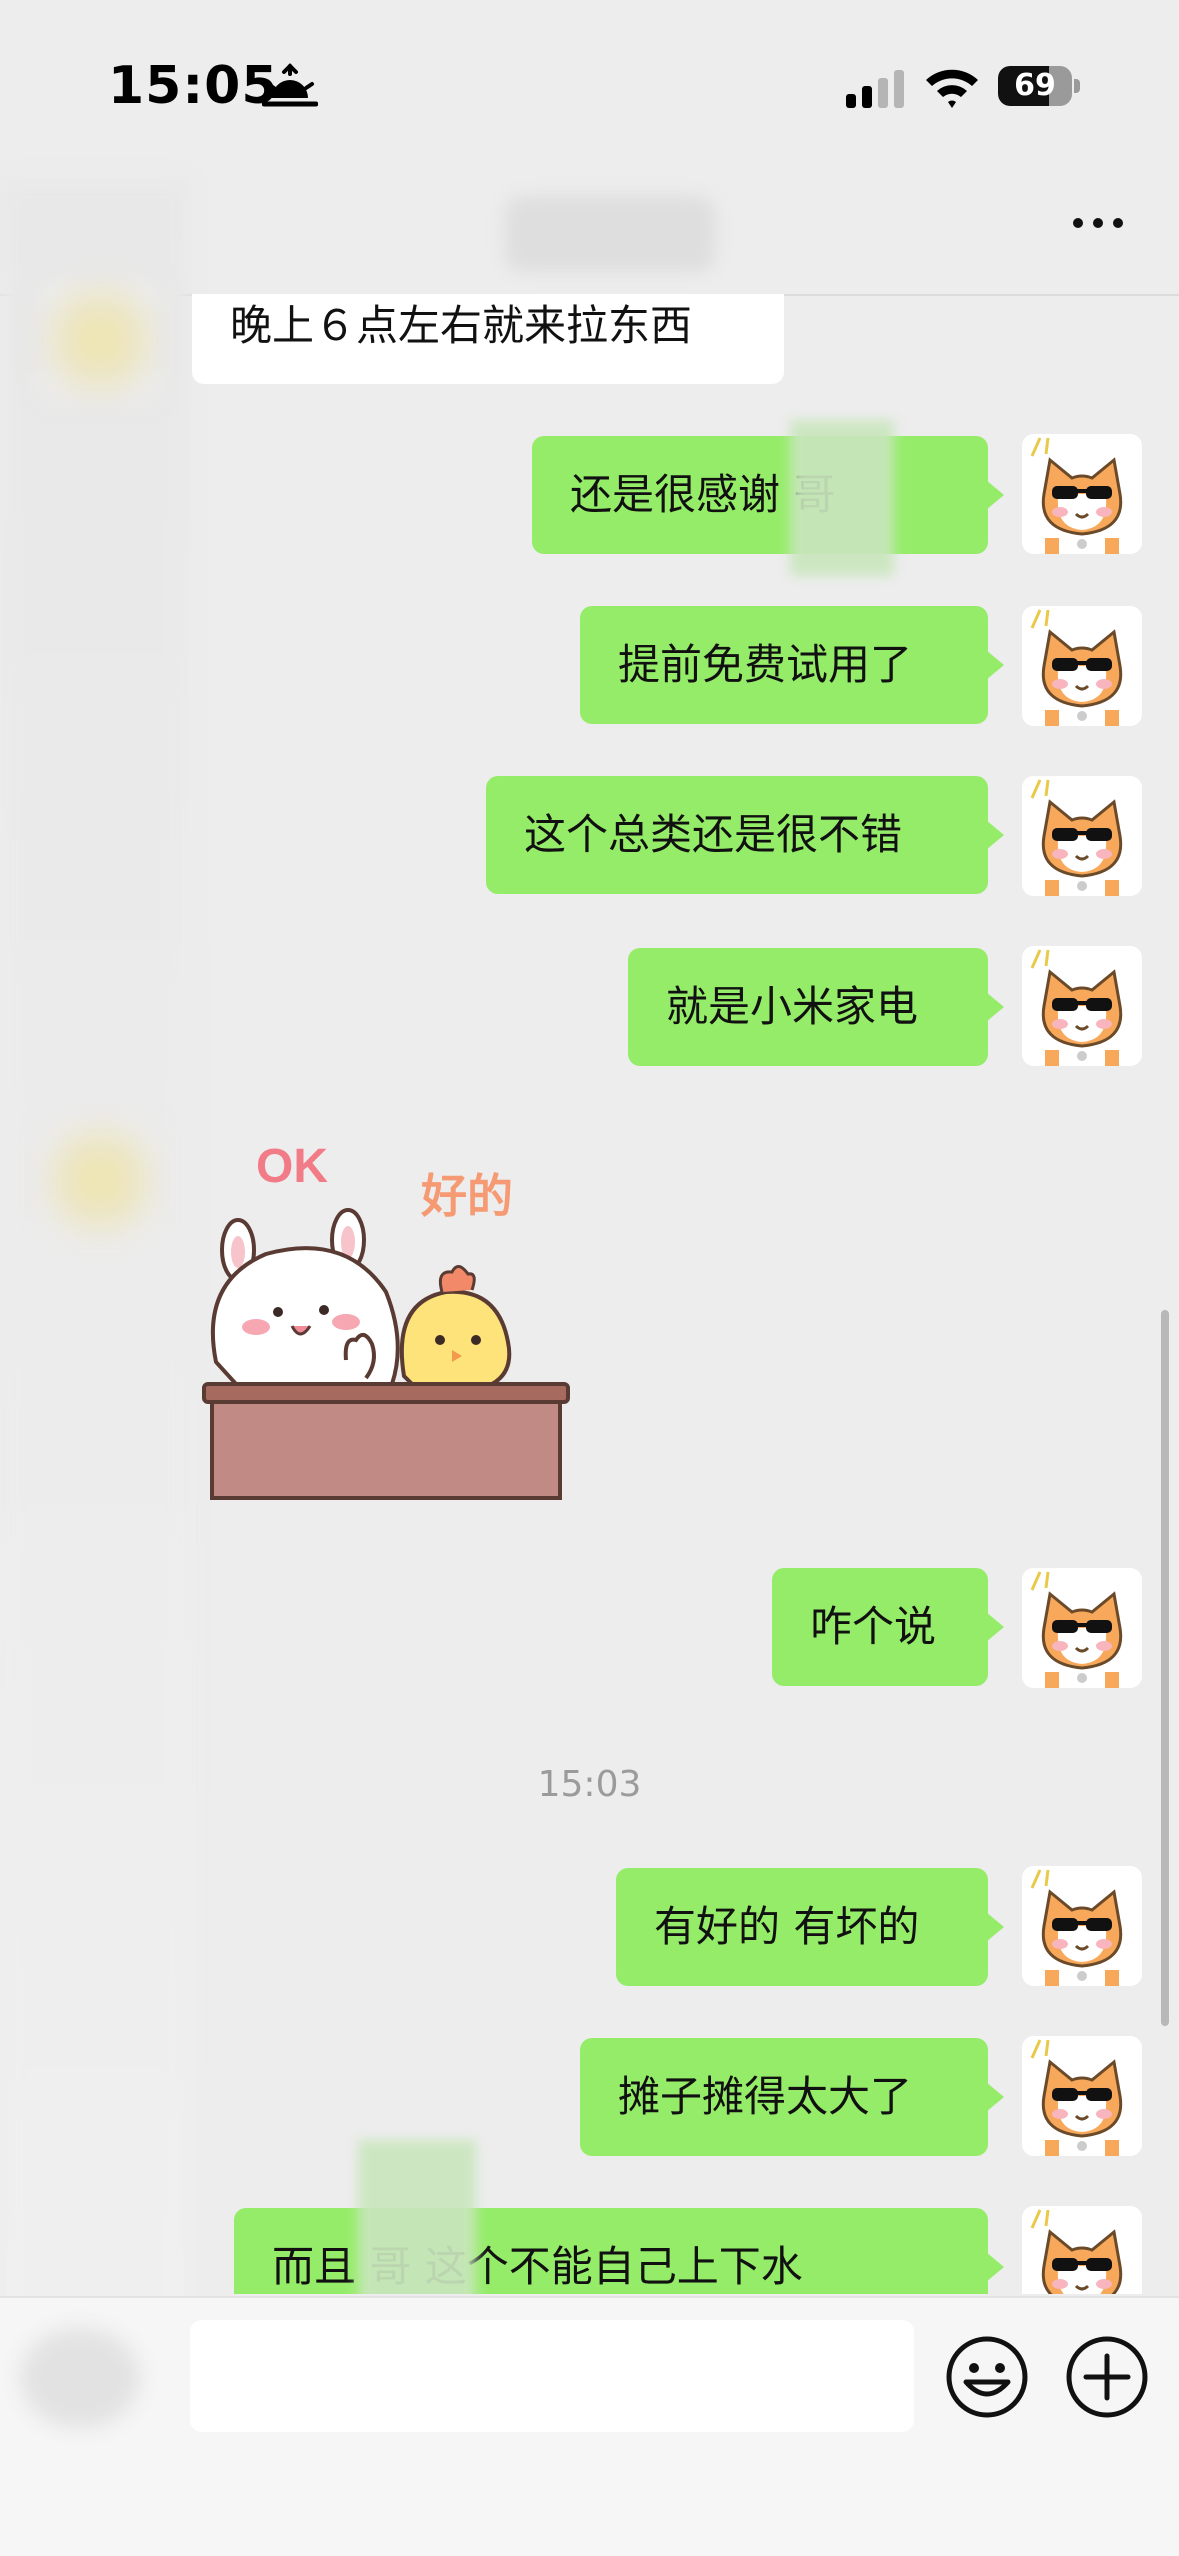 Image resolution: width=1179 pixels, height=2556 pixels. I want to click on more-icon, so click(1098, 223).